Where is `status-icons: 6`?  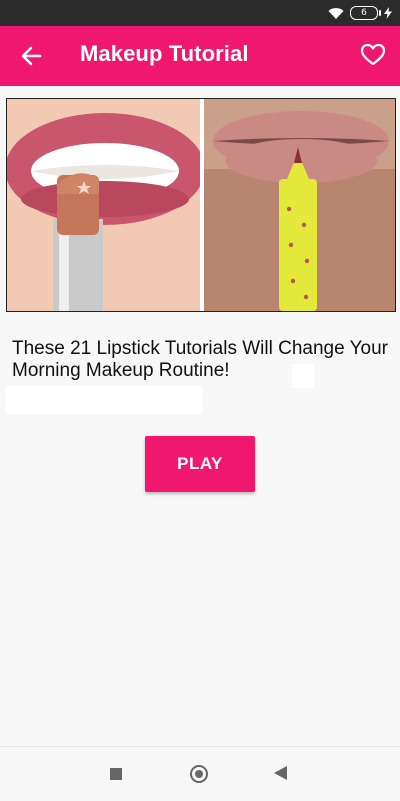
status-icons: 6 is located at coordinates (360, 13).